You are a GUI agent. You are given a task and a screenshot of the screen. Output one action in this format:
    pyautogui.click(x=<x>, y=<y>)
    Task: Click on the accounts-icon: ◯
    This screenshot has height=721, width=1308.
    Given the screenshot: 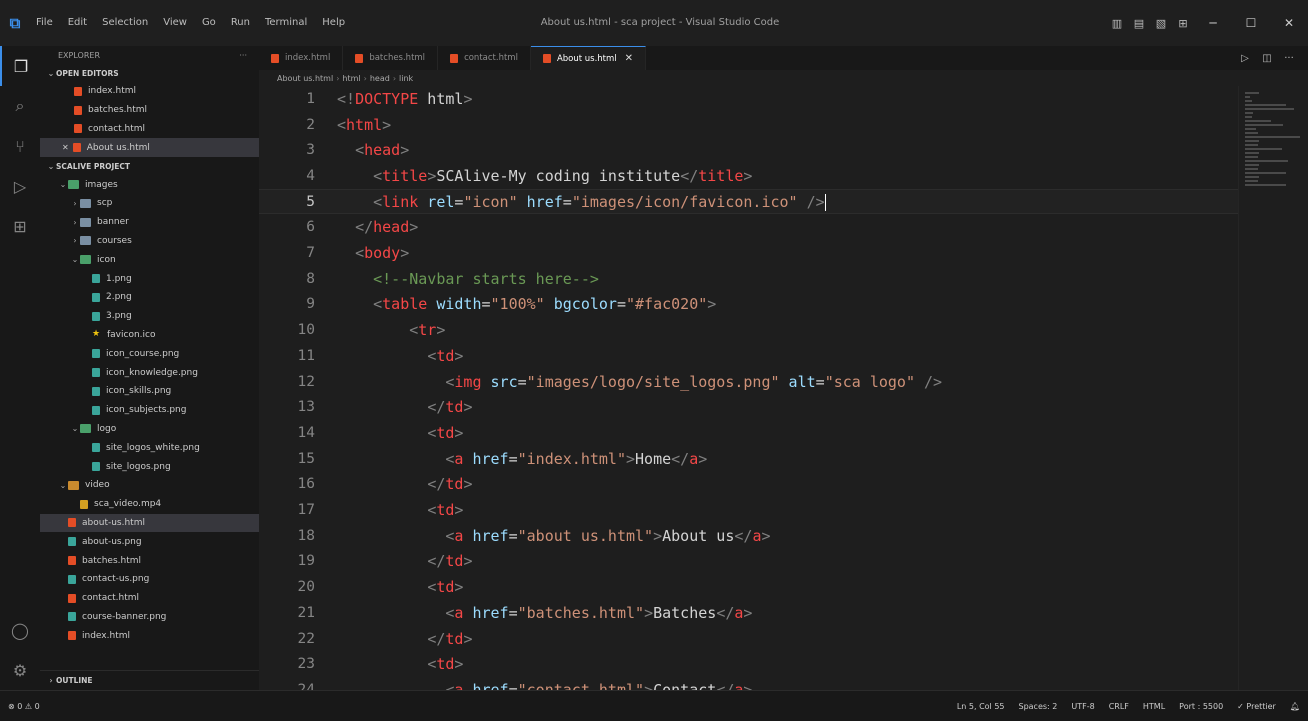 What is the action you would take?
    pyautogui.click(x=20, y=630)
    